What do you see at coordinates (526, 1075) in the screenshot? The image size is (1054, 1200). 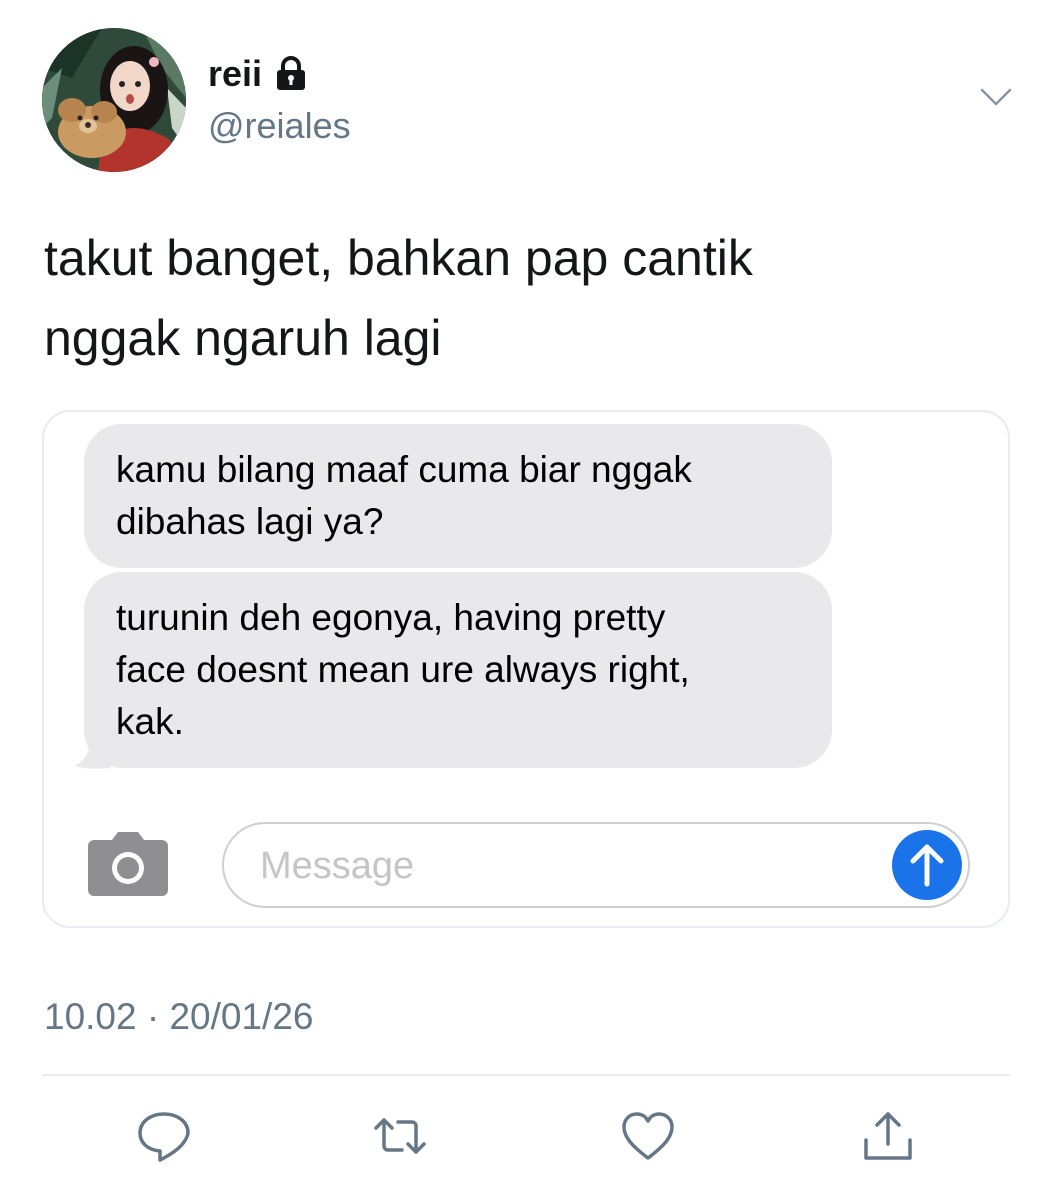 I see `divider` at bounding box center [526, 1075].